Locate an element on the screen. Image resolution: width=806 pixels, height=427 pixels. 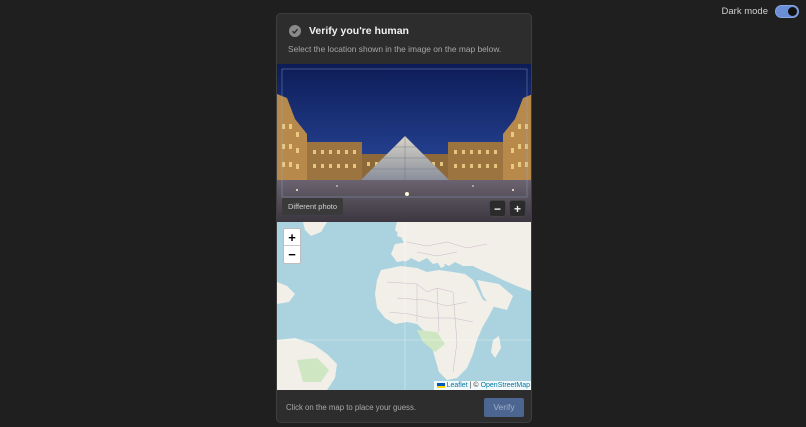
location-photo: Different photo − + is located at coordinates (404, 143).